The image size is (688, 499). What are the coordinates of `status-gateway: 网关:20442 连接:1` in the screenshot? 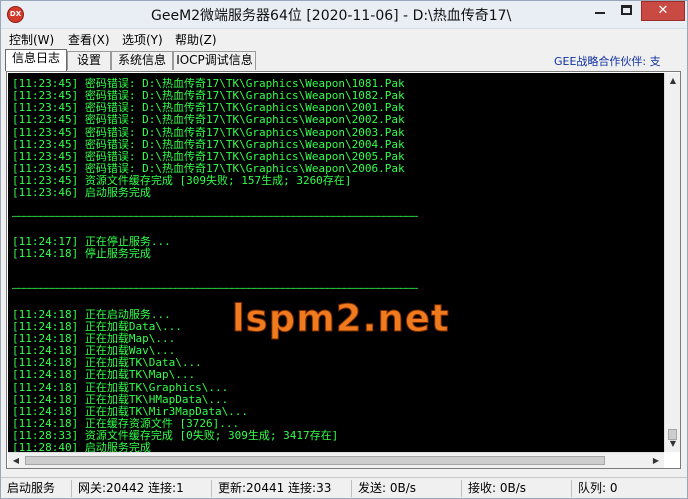 It's located at (141, 488).